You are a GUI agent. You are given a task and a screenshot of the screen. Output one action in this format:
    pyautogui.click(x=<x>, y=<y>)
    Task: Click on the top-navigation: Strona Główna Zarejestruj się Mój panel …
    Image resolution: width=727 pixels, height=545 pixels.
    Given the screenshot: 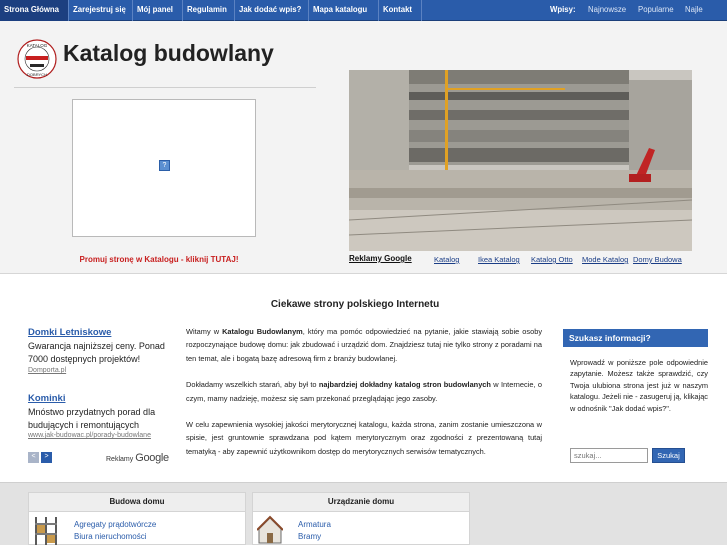 What is the action you would take?
    pyautogui.click(x=363, y=10)
    